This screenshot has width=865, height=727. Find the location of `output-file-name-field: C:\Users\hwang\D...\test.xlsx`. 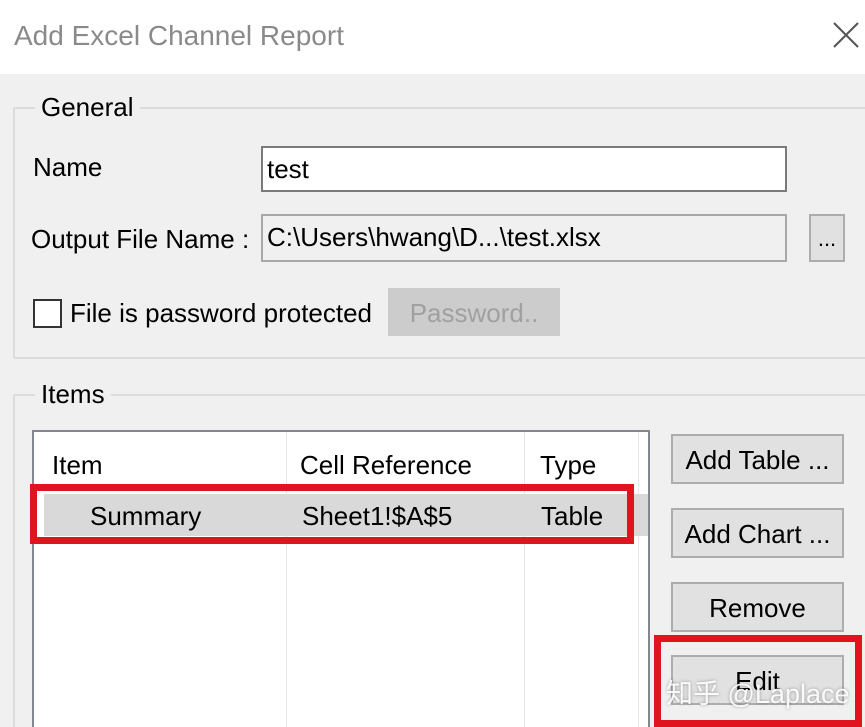

output-file-name-field: C:\Users\hwang\D...\test.xlsx is located at coordinates (524, 238).